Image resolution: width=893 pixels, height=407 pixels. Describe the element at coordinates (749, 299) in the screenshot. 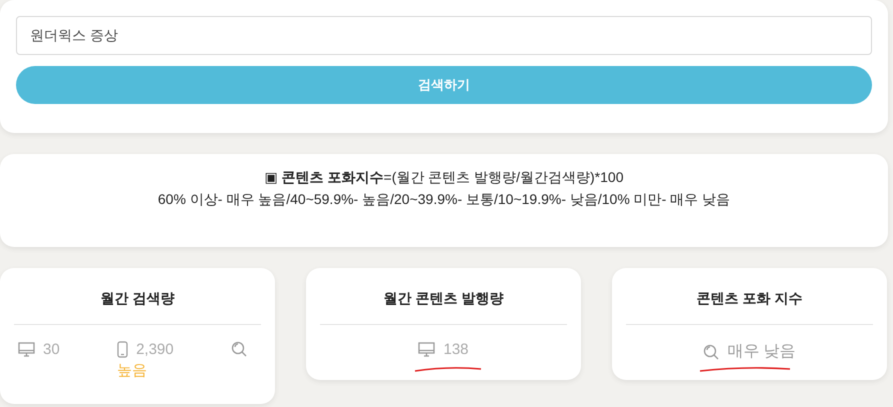

I see `card-title: 콘텐츠 포화 지수` at that location.